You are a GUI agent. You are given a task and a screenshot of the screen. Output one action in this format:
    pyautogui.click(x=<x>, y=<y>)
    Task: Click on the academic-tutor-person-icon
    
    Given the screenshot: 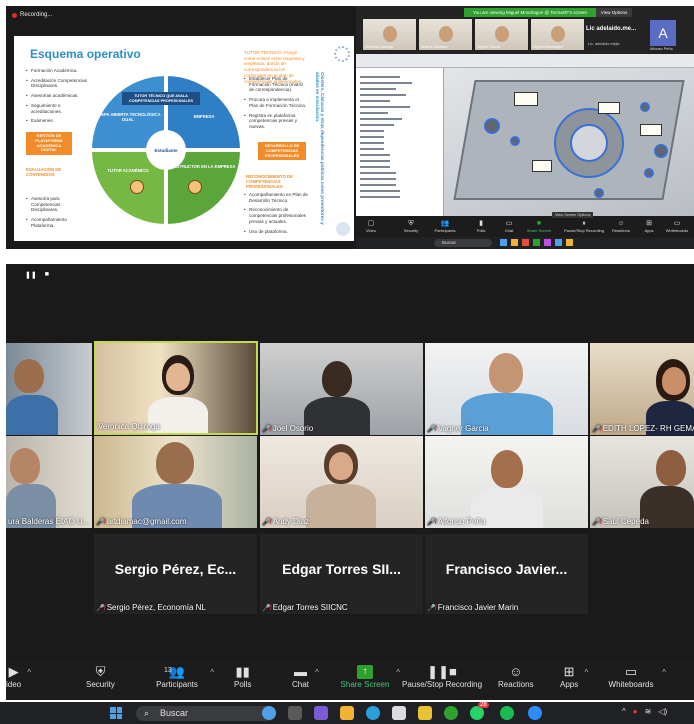 What is the action you would take?
    pyautogui.click(x=137, y=187)
    